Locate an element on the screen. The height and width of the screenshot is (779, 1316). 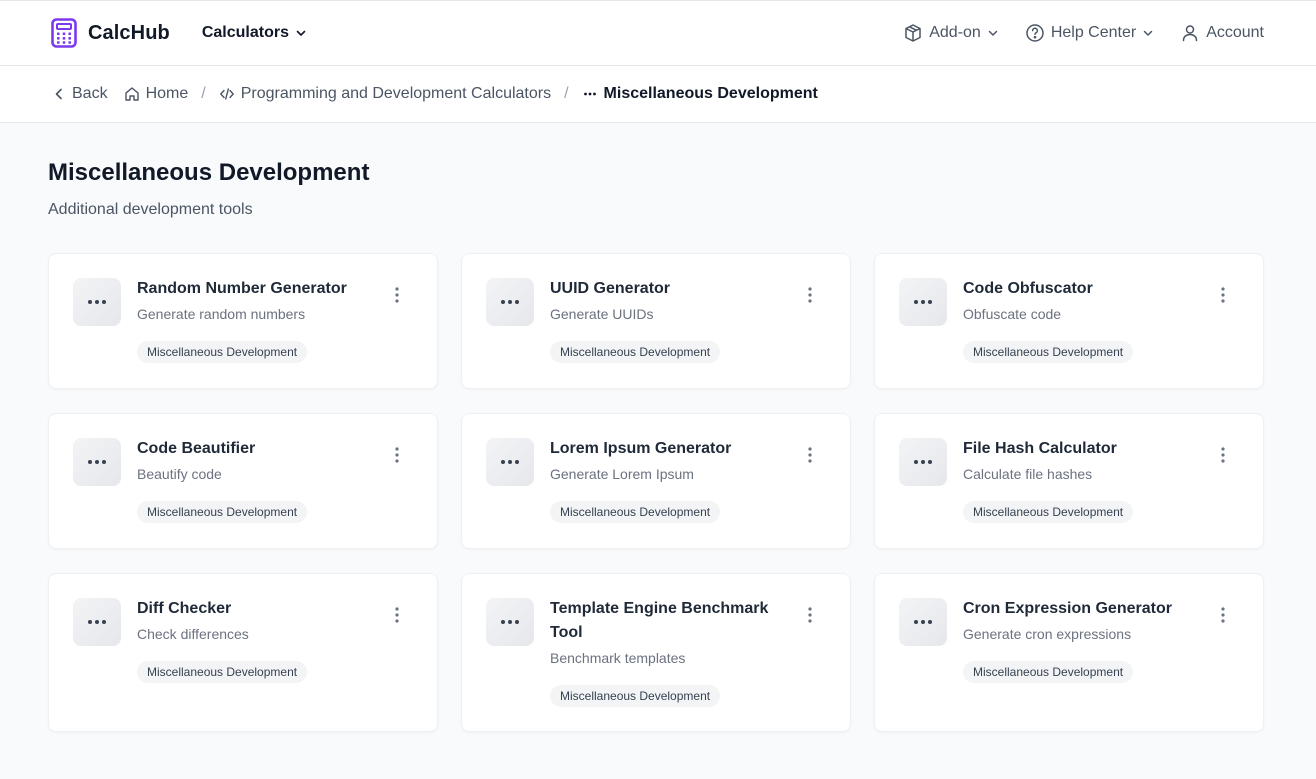
card-description: Calculate file hashes is located at coordinates (1028, 474).